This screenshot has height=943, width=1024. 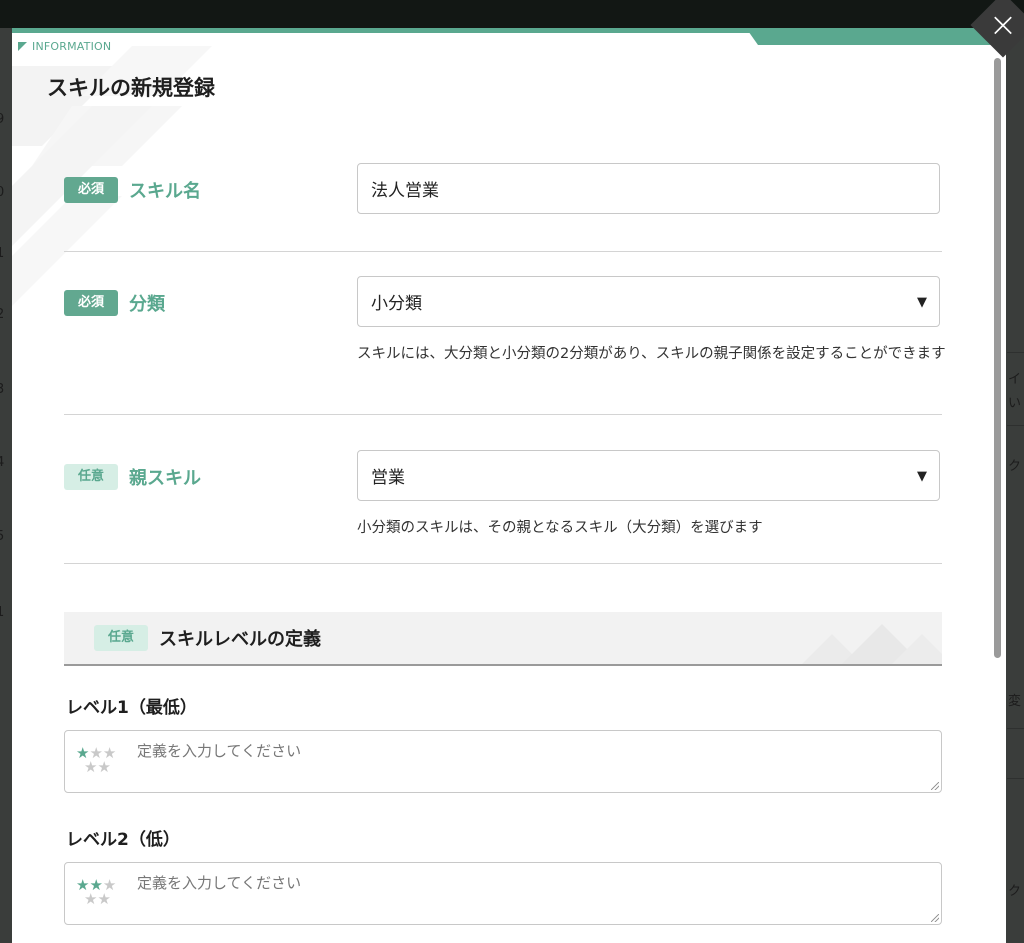 I want to click on information-label: INFORMATION, so click(x=72, y=46).